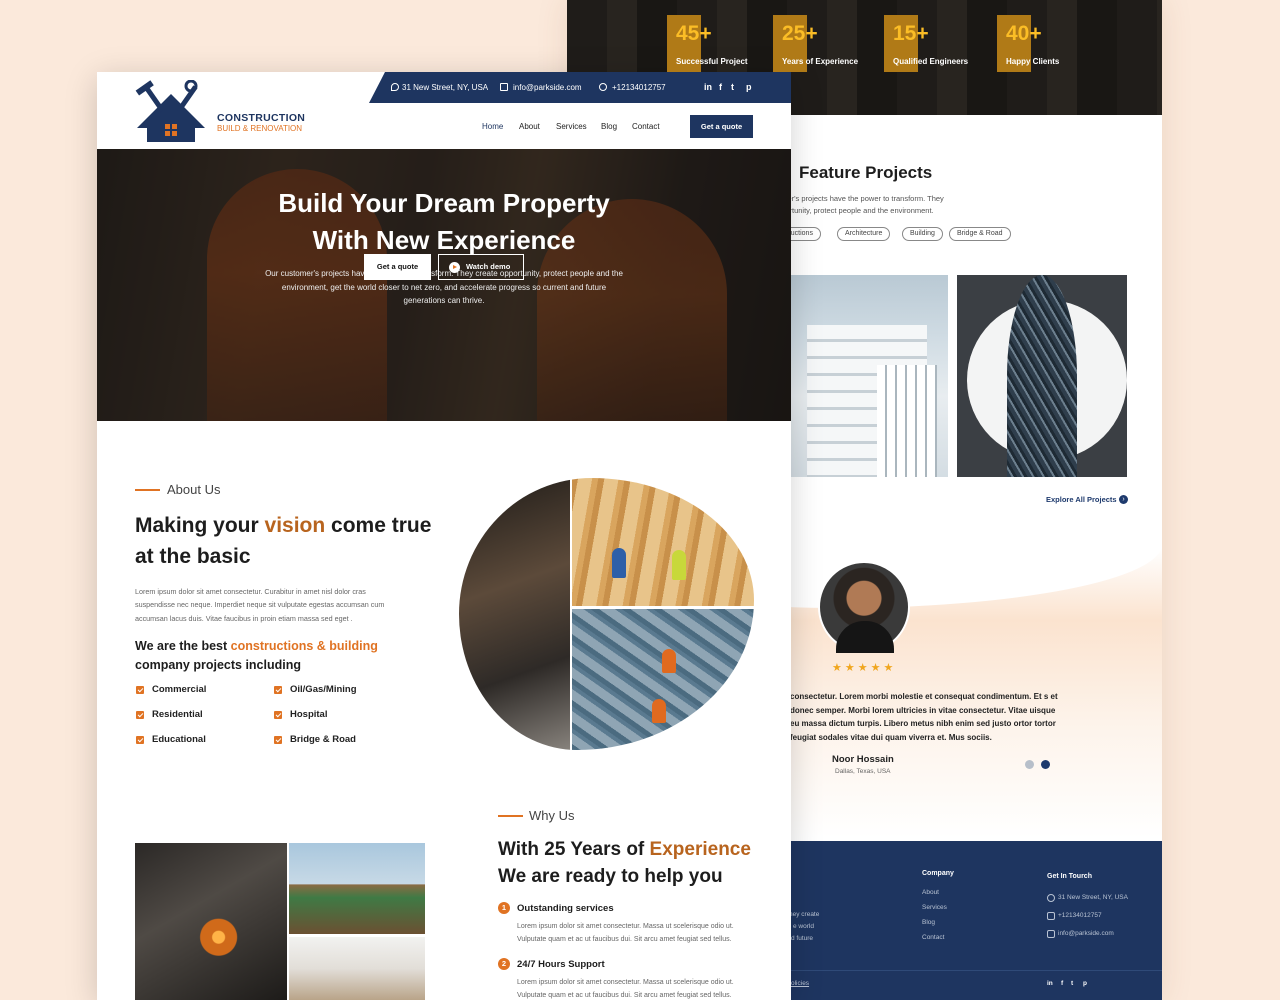 Image resolution: width=1280 pixels, height=1000 pixels. What do you see at coordinates (504, 964) in the screenshot?
I see `number-badge: 2` at bounding box center [504, 964].